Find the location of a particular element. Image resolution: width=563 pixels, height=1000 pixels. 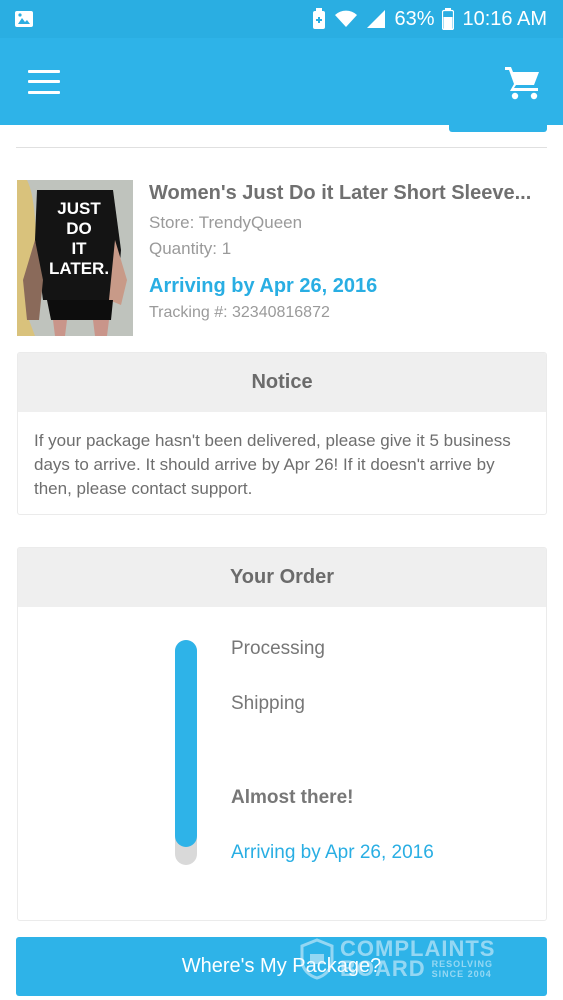

tracking-number: Tracking #: 32340816872 is located at coordinates (239, 312).